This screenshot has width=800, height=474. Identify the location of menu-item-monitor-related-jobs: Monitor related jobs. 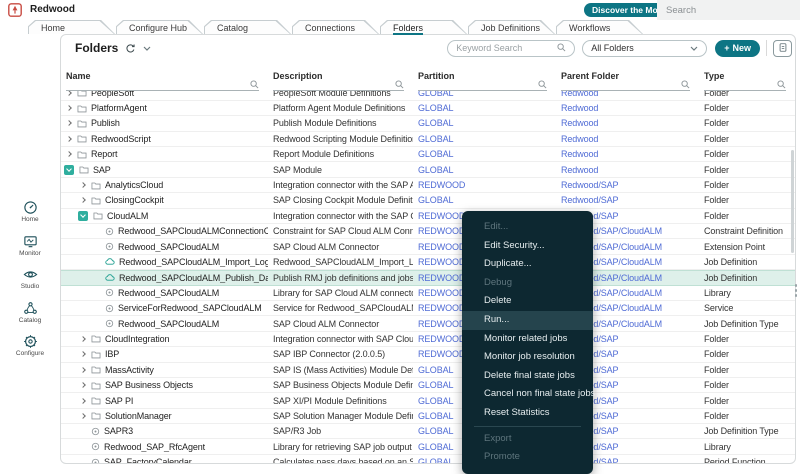
(527, 339).